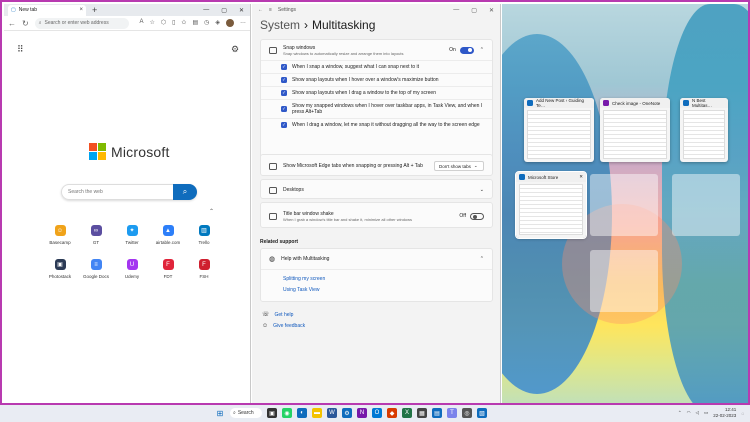 This screenshot has height=422, width=750. Describe the element at coordinates (204, 269) in the screenshot. I see `quick-link-tile: F FSH` at that location.